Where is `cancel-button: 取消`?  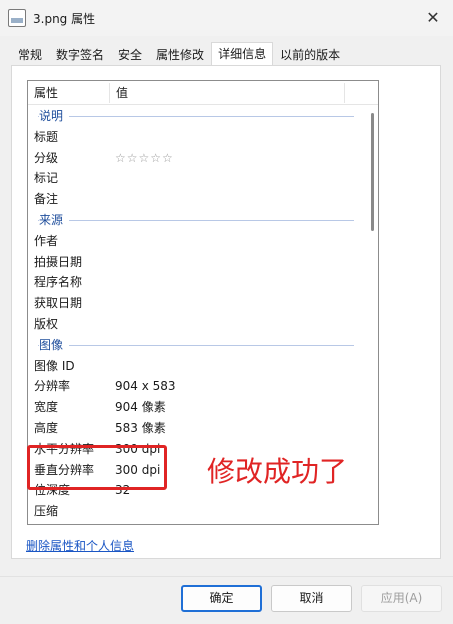
cancel-button: 取消 is located at coordinates (311, 598).